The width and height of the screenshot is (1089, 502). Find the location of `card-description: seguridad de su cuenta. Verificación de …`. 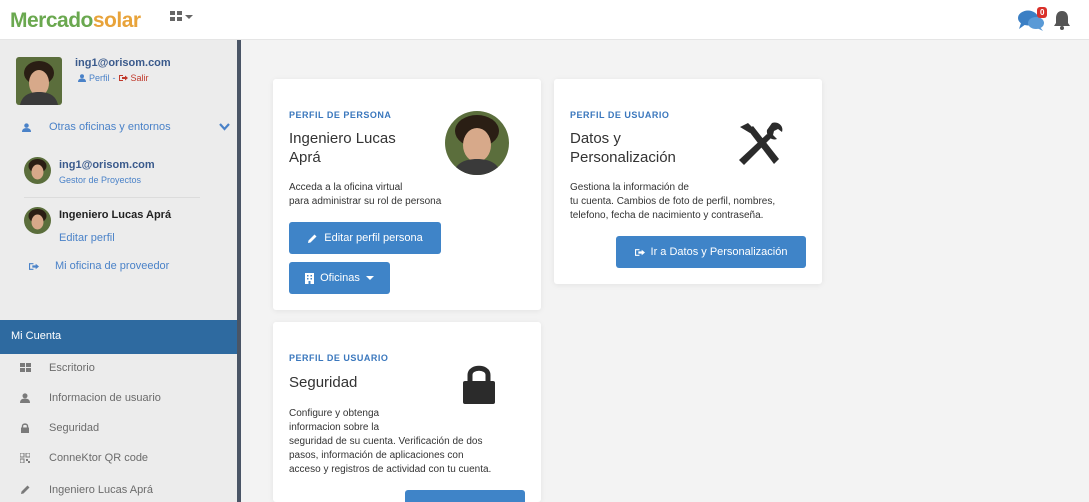

card-description: seguridad de su cuenta. Verificación de … is located at coordinates (386, 441).